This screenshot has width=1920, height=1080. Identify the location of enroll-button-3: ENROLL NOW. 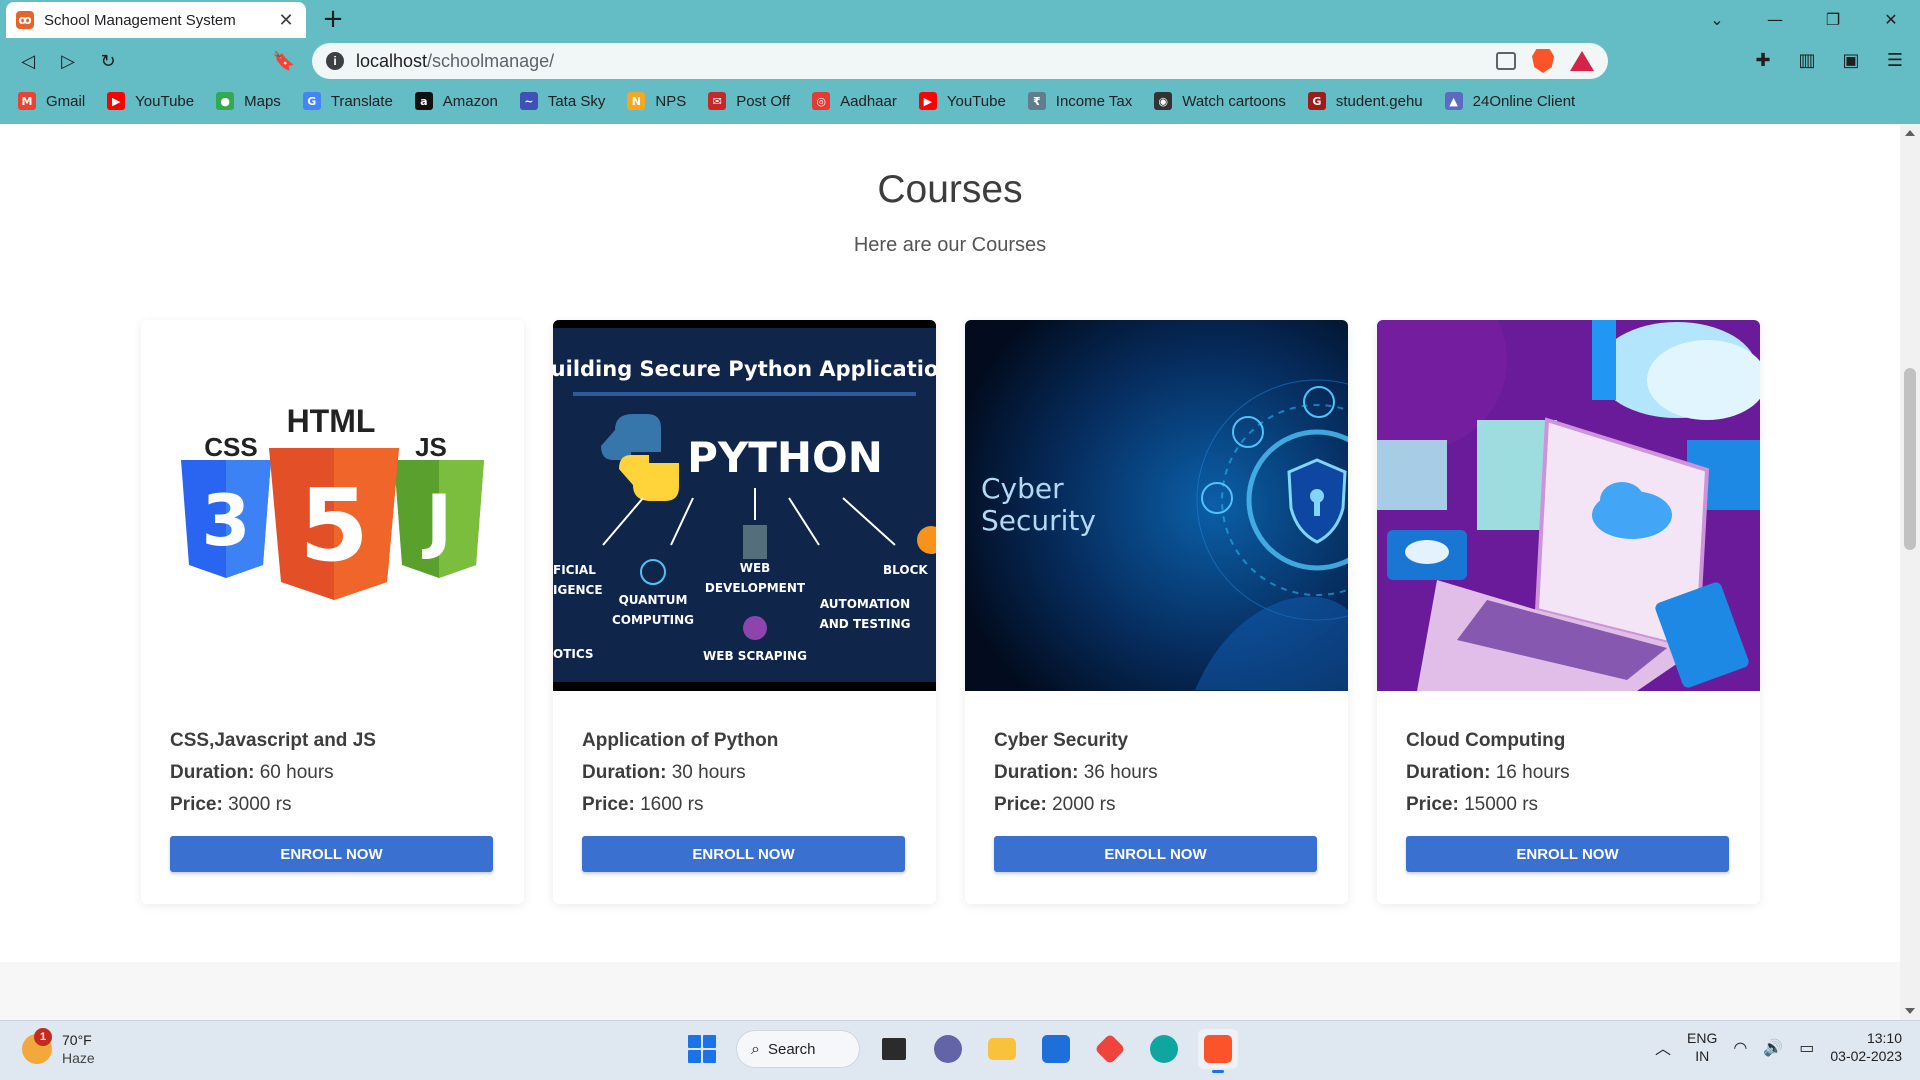
(1155, 854).